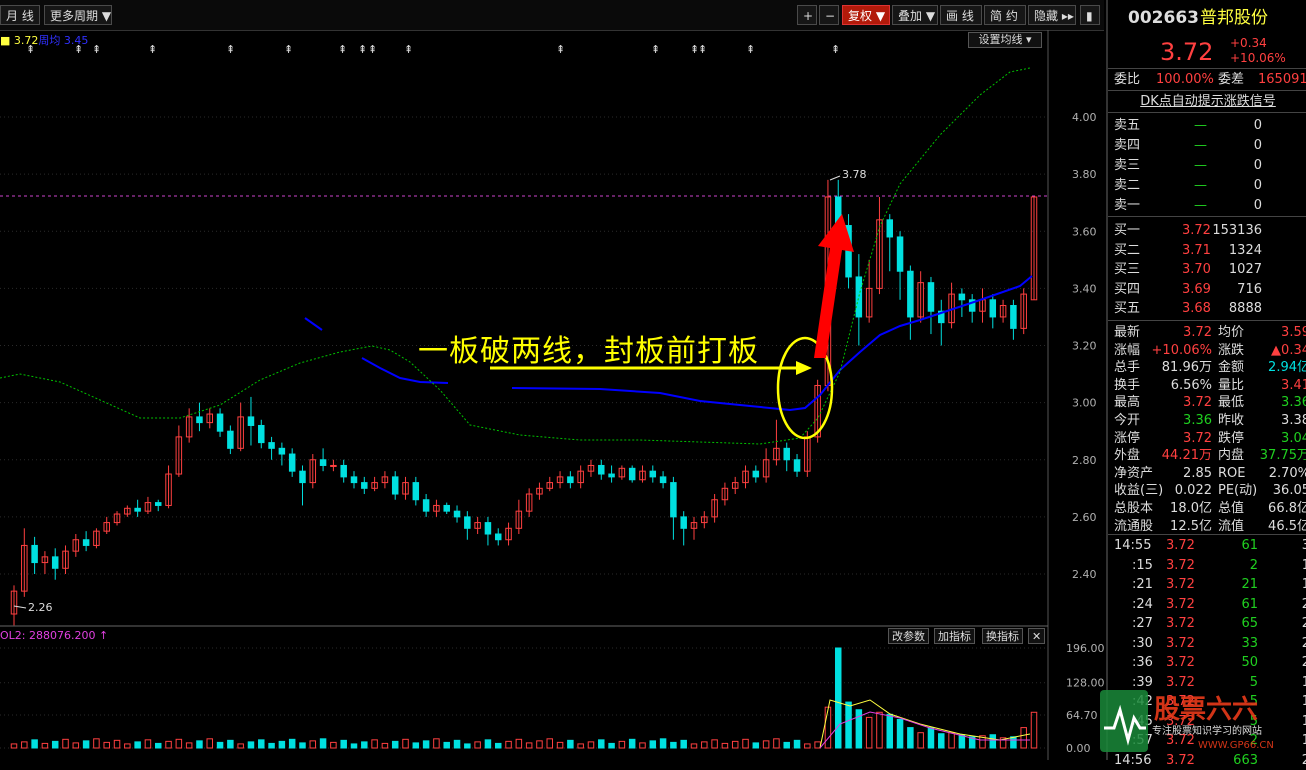 This screenshot has height=770, width=1306. What do you see at coordinates (854, 174) in the screenshot?
I see `high-price-label: 3.78` at bounding box center [854, 174].